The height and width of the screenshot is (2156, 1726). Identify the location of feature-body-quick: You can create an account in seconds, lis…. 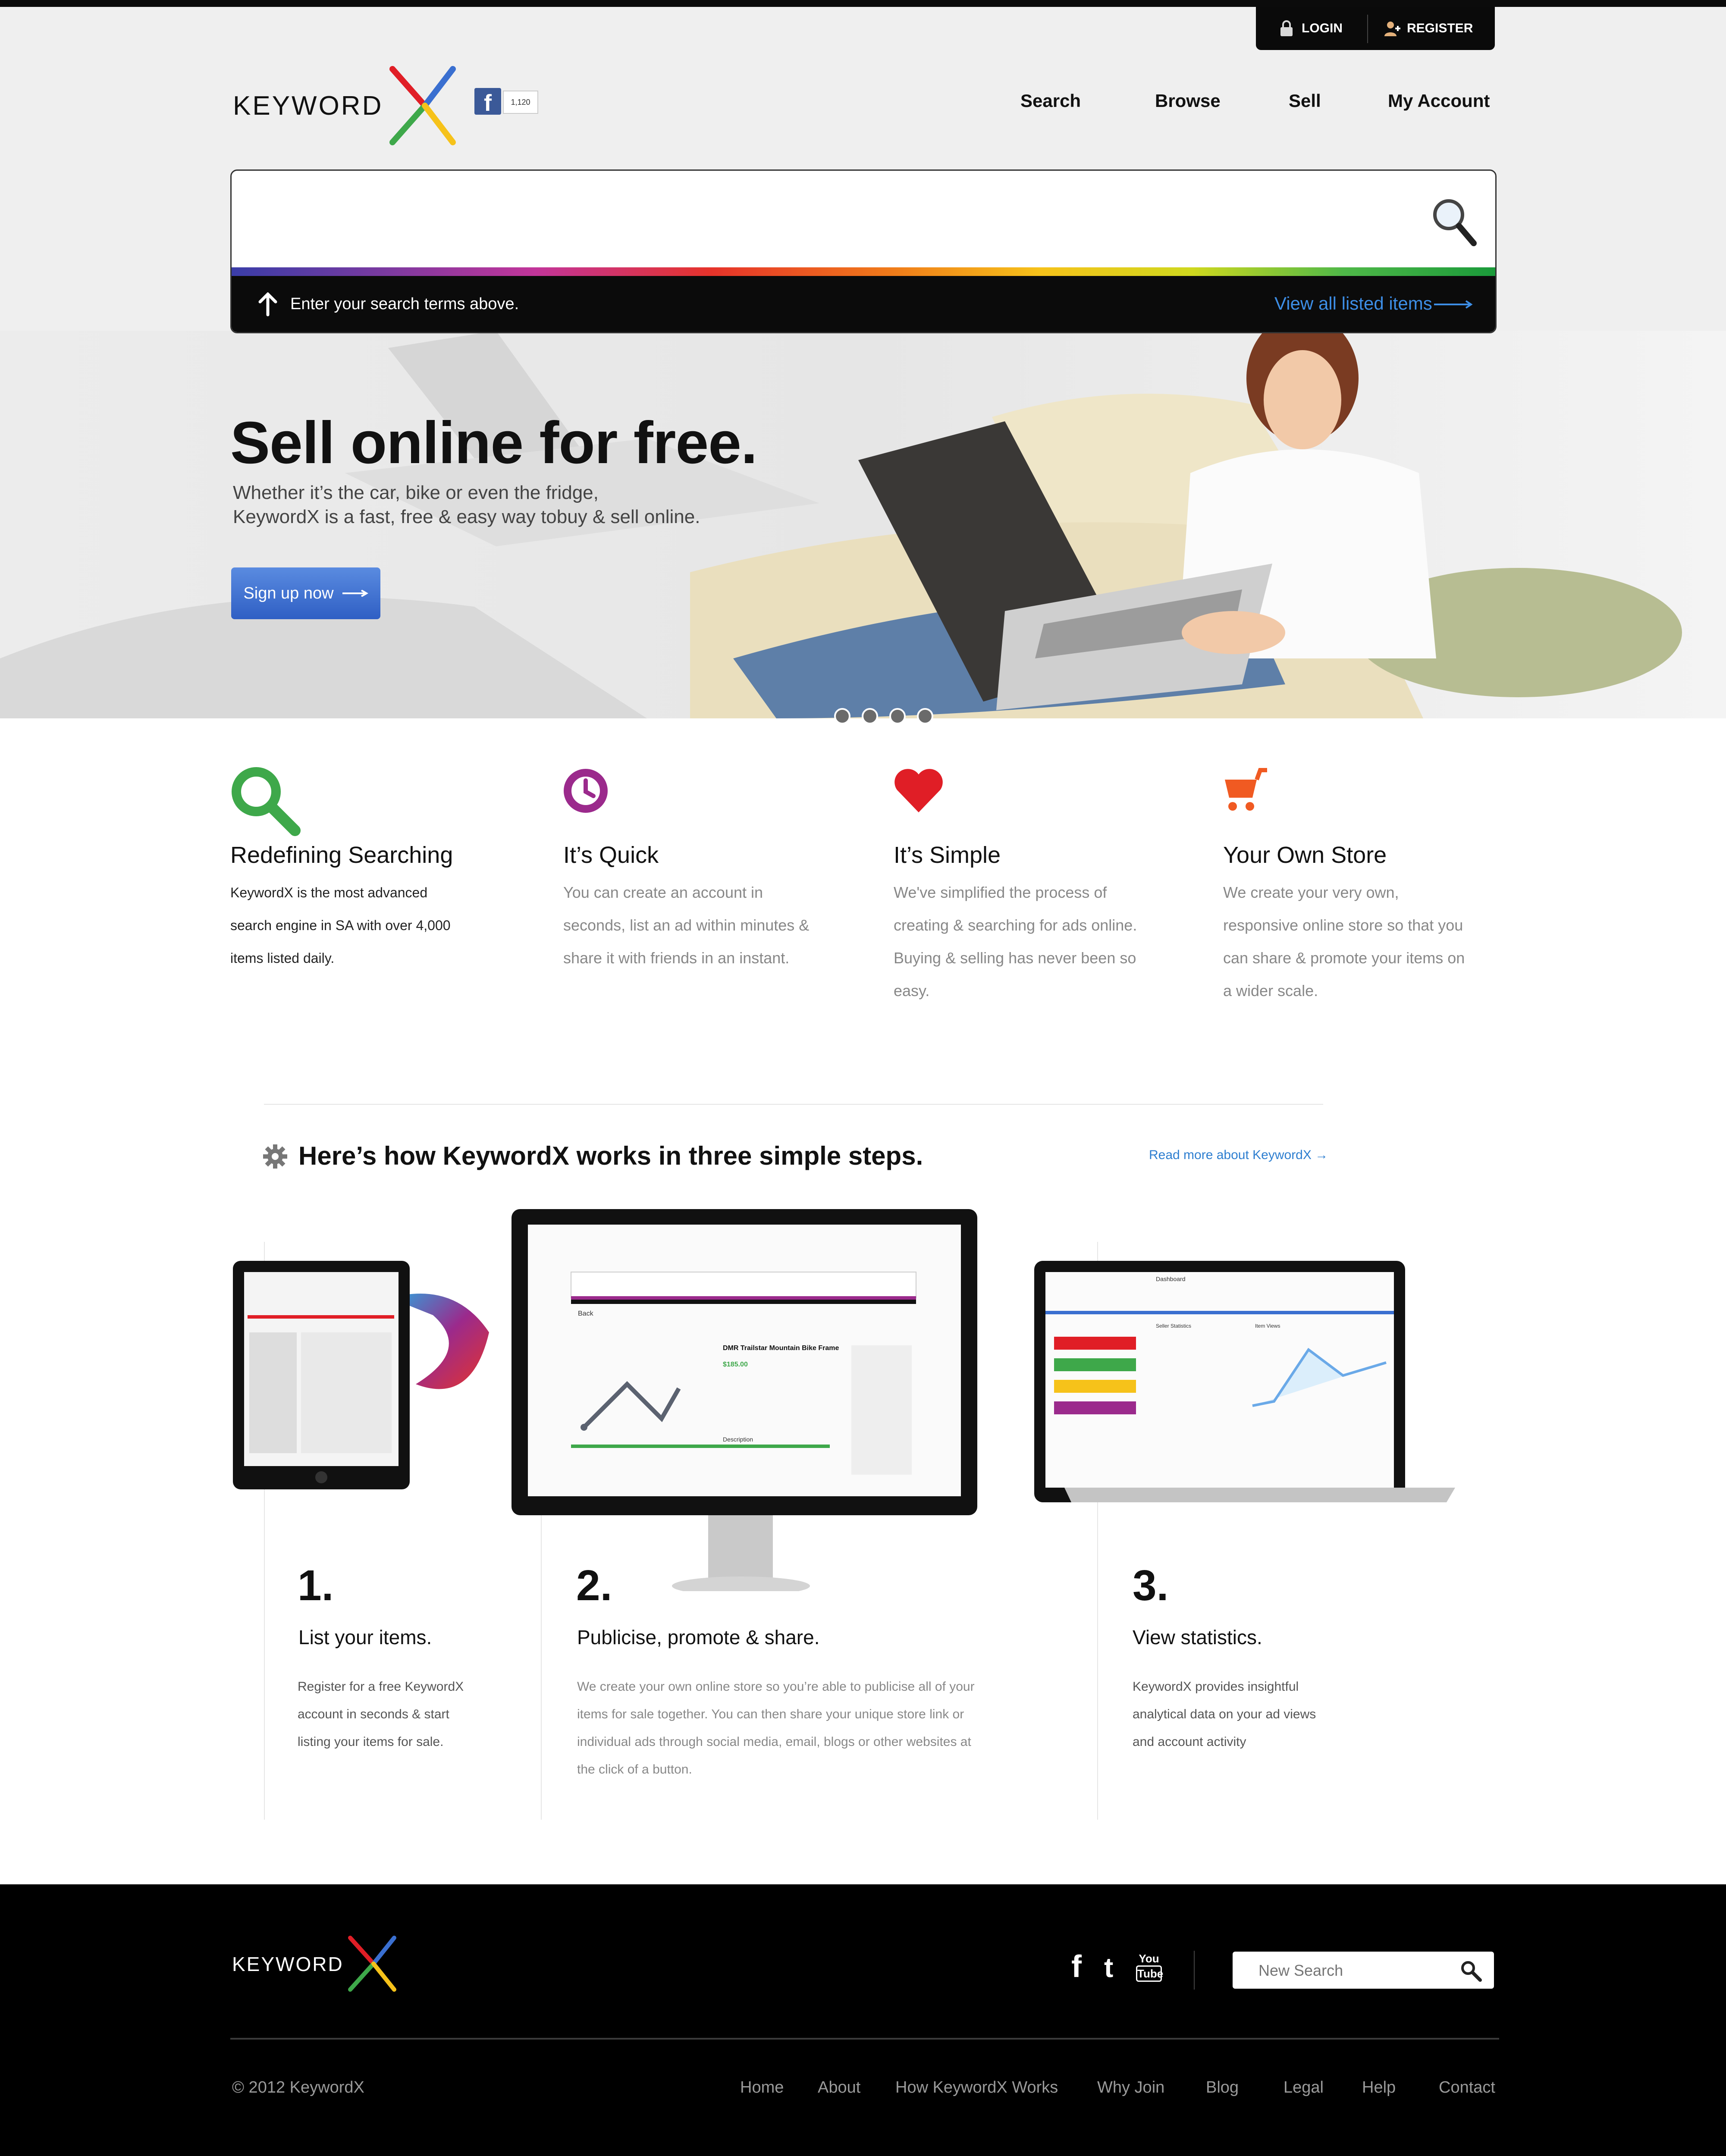
(687, 925).